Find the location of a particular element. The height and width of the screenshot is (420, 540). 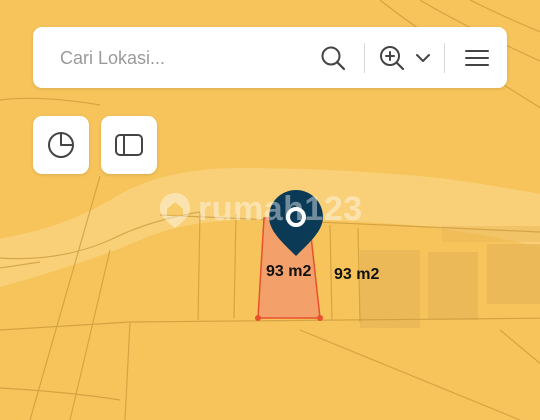

hamburger-menu-icon is located at coordinates (477, 57).